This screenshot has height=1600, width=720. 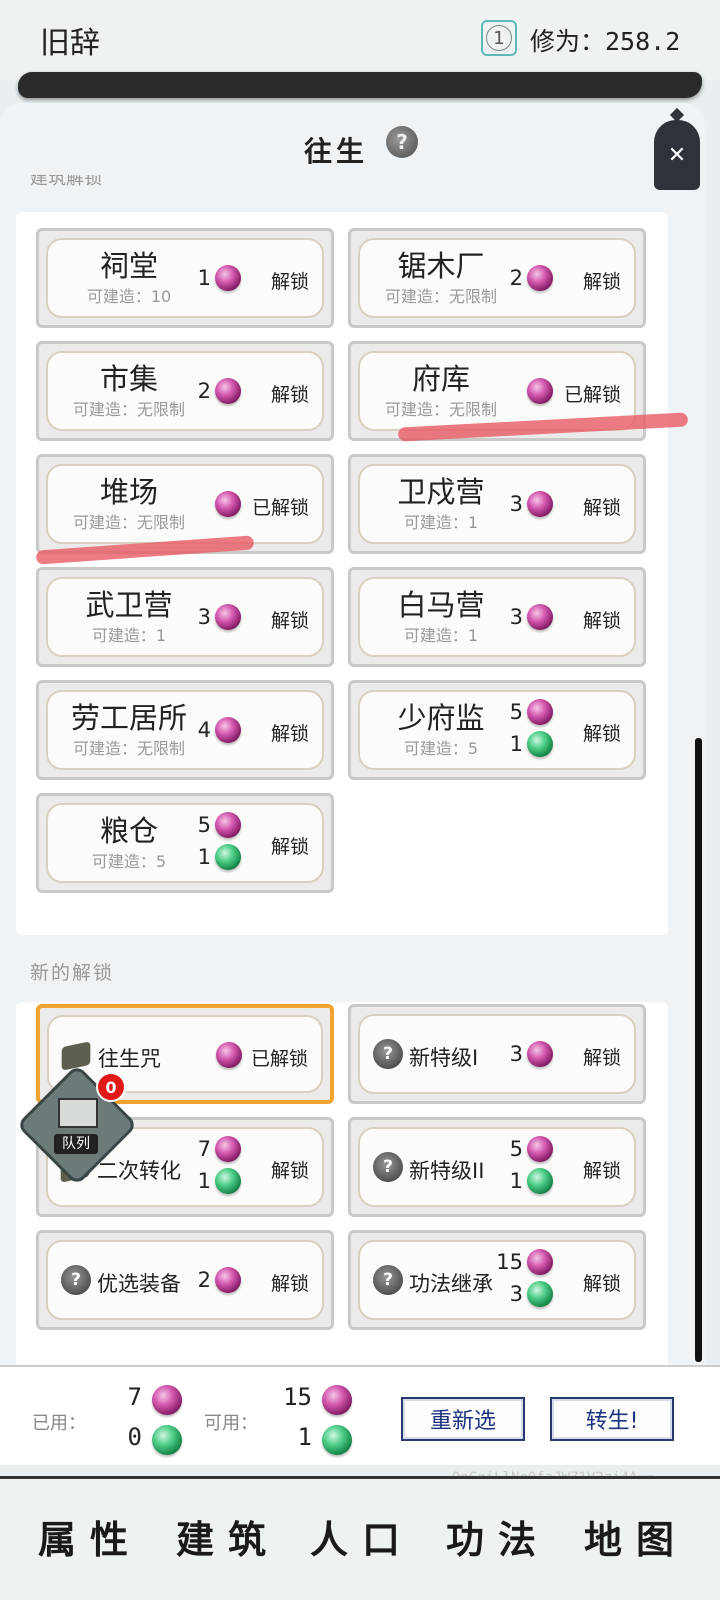 What do you see at coordinates (128, 831) in the screenshot?
I see `building-name: 粮仓` at bounding box center [128, 831].